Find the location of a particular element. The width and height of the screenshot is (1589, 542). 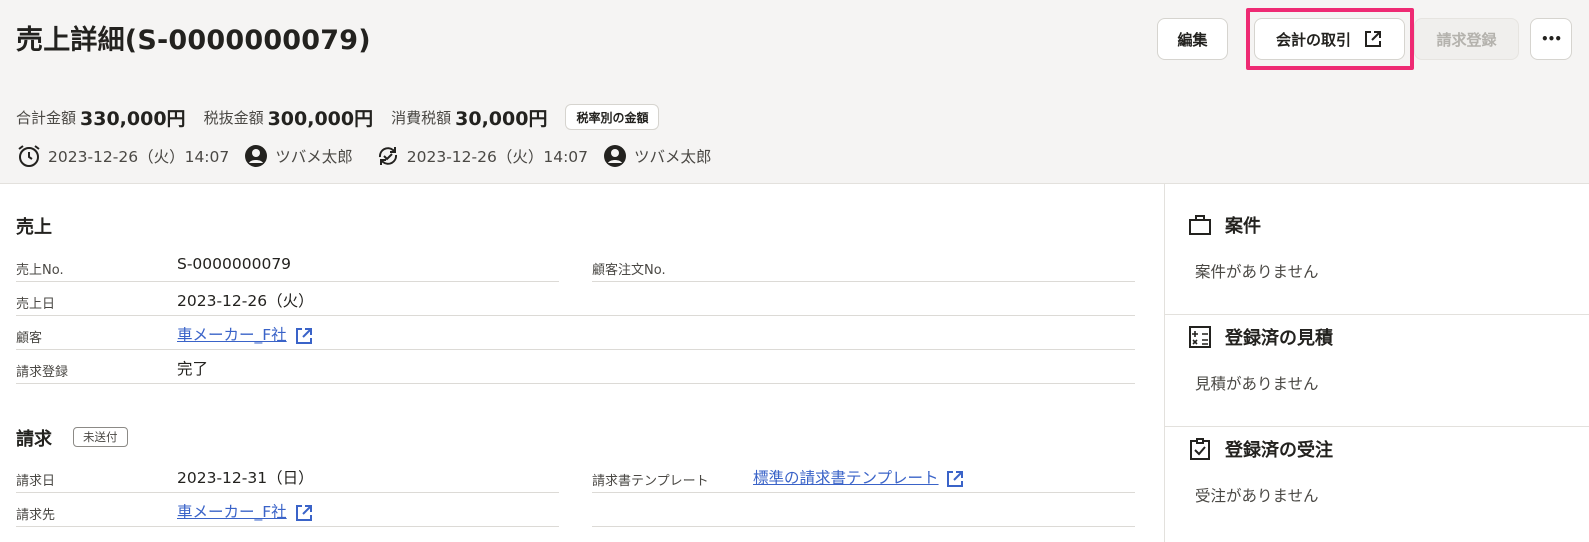

estimate-title: 登録済の見積 is located at coordinates (1260, 337).